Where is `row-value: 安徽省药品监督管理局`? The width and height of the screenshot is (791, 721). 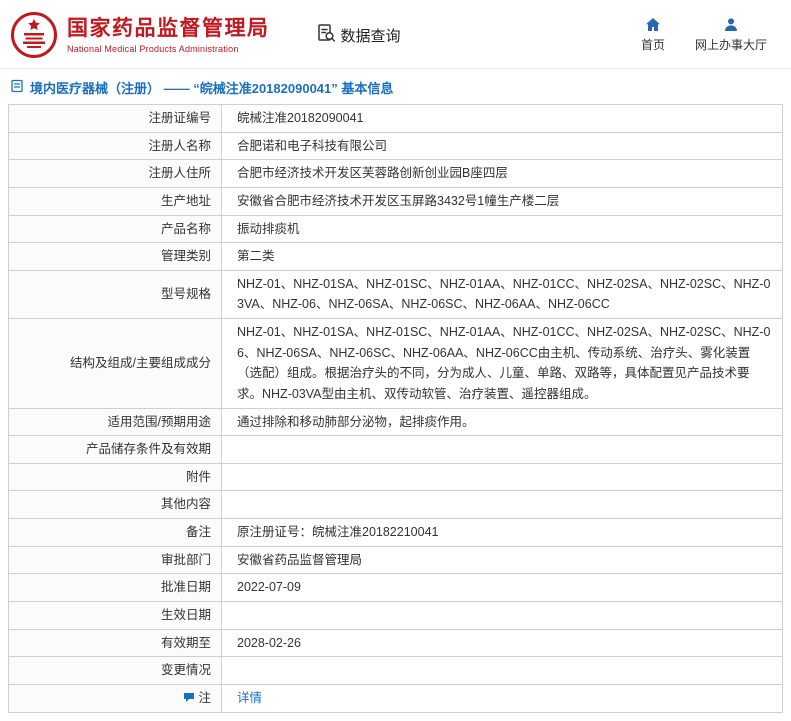
row-value: 安徽省药品监督管理局 is located at coordinates (502, 560).